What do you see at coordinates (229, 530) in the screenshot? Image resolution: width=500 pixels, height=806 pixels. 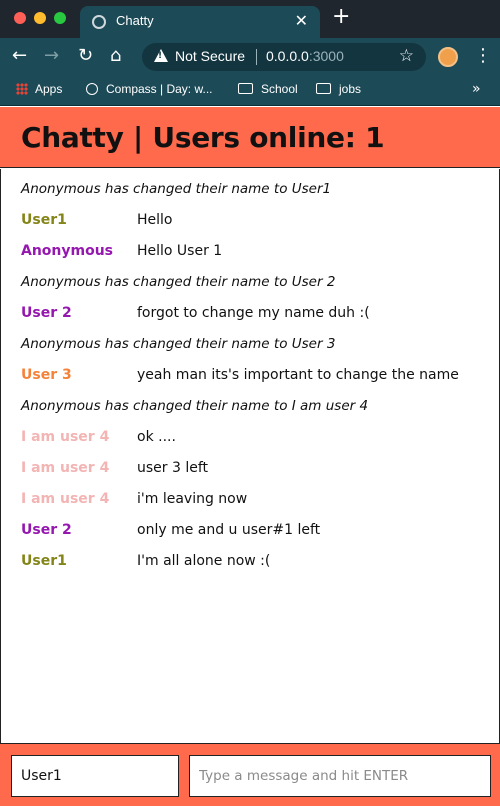 I see `message-content: only me and u user#1 left` at bounding box center [229, 530].